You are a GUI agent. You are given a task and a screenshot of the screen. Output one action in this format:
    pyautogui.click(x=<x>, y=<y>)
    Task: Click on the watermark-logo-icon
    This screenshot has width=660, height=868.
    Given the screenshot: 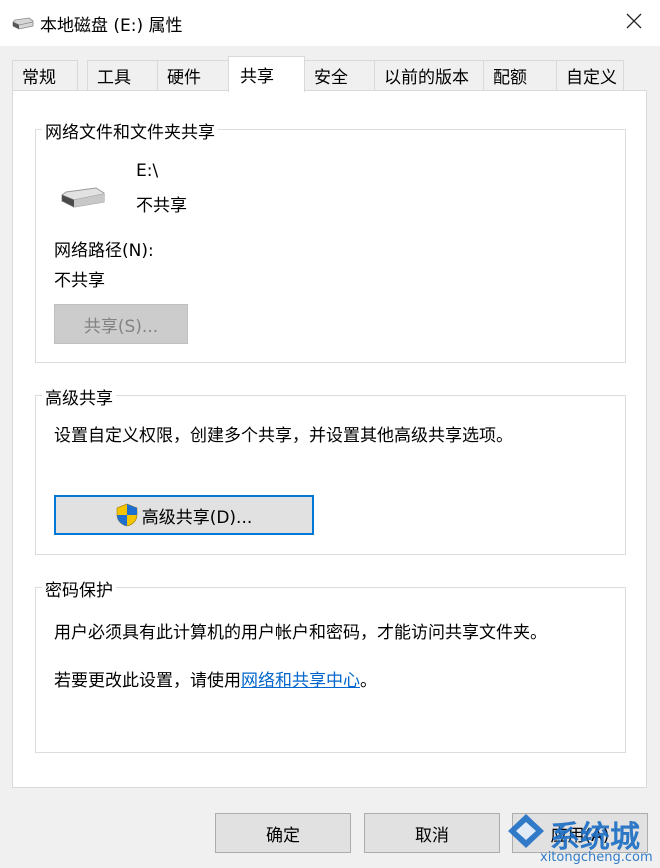 What is the action you would take?
    pyautogui.click(x=526, y=833)
    